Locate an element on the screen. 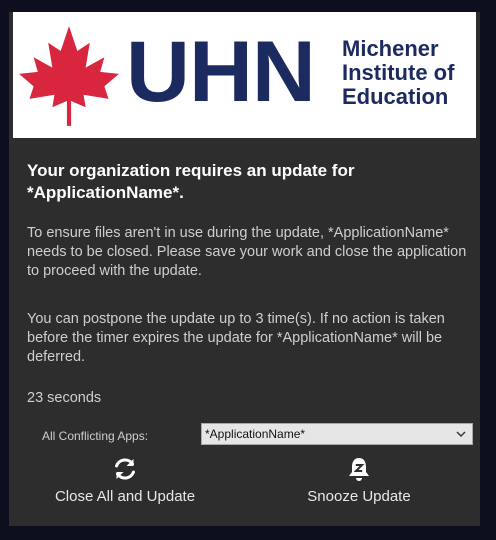 This screenshot has height=540, width=496. snooze-bell-icon is located at coordinates (359, 469).